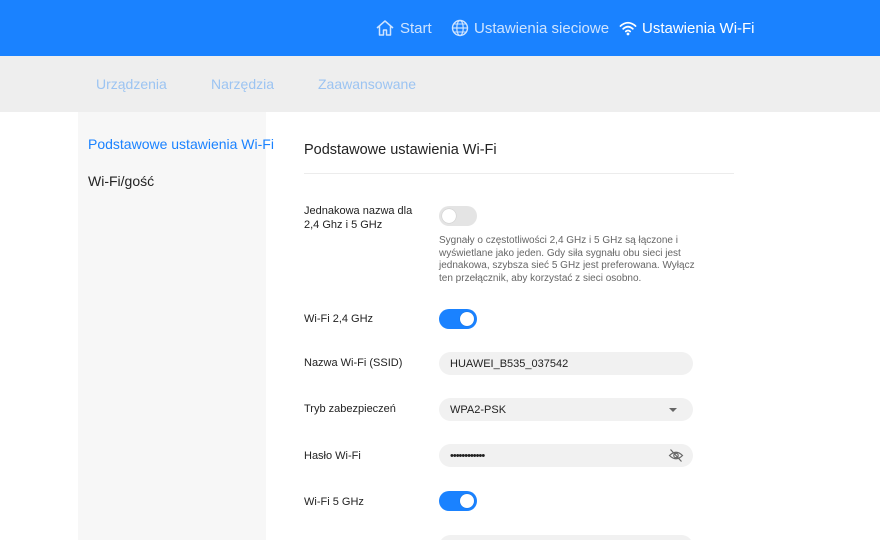  Describe the element at coordinates (478, 409) in the screenshot. I see `security-mode-value: WPA2-PSK` at that location.